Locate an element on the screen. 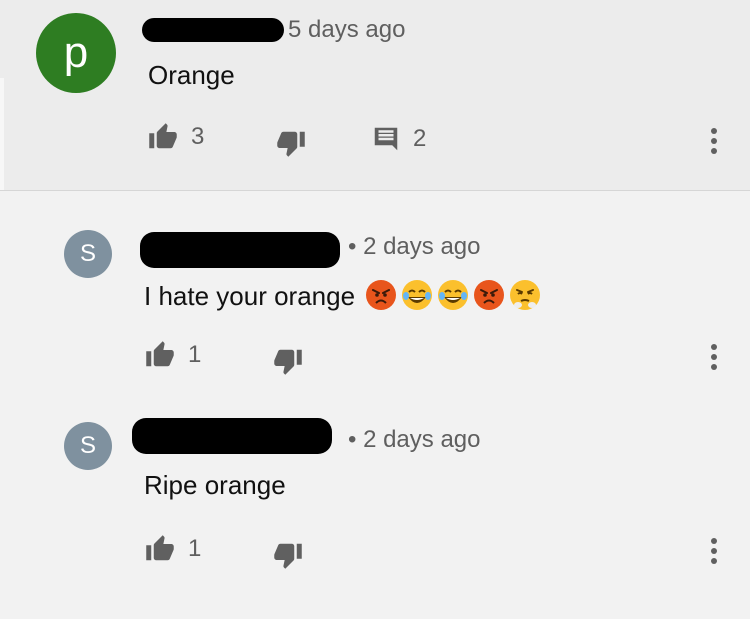 Image resolution: width=750 pixels, height=619 pixels. comment-text: Ripe orange is located at coordinates (215, 485).